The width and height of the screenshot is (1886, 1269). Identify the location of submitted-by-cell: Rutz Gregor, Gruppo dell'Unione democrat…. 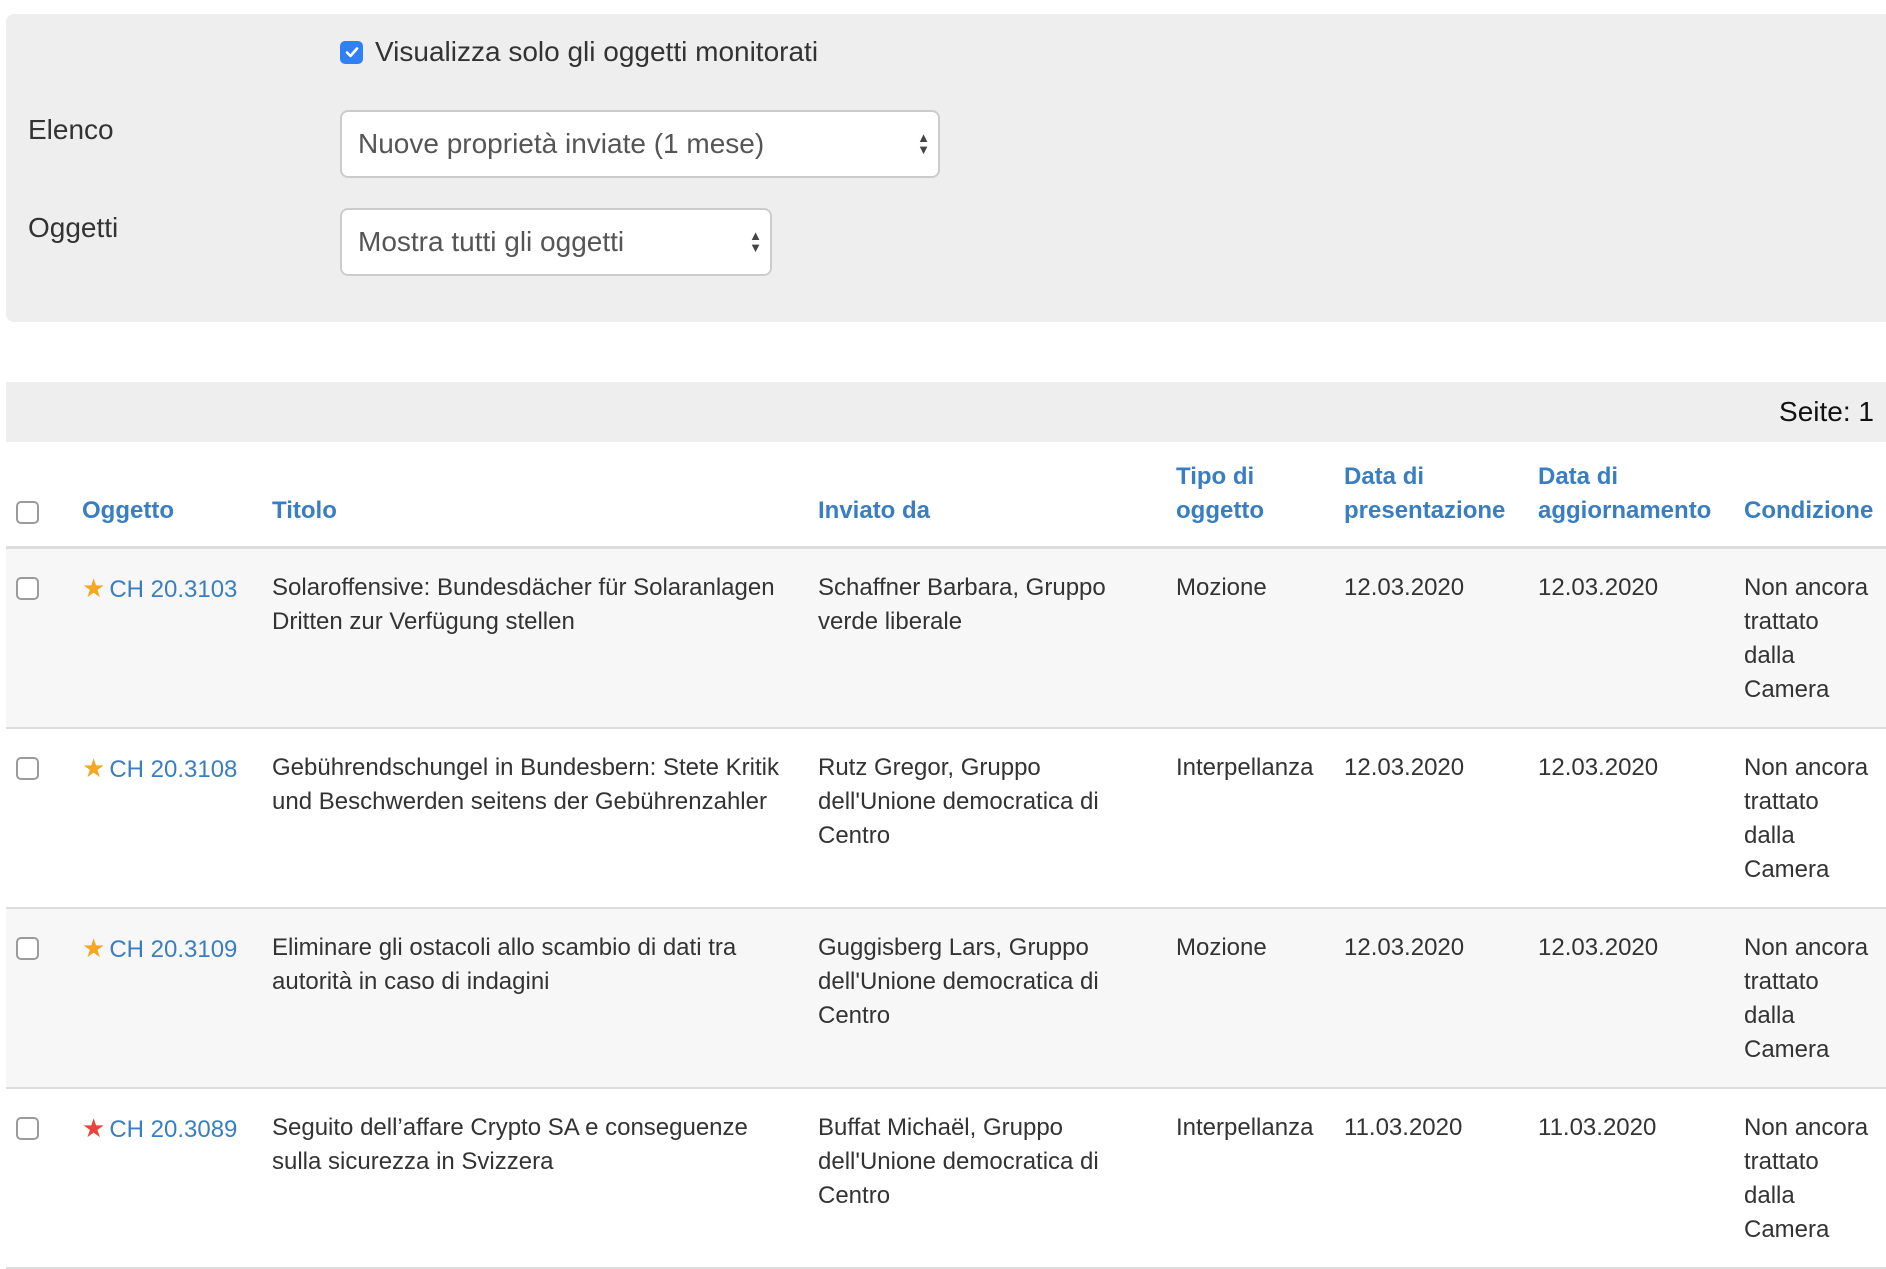
(987, 818).